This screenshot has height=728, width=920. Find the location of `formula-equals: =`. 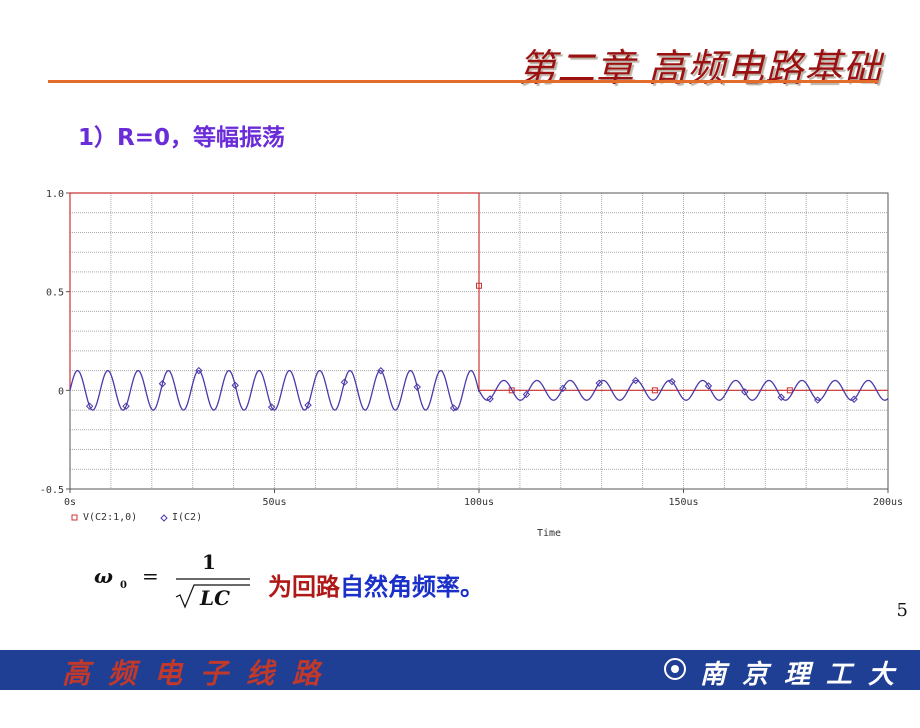

formula-equals: = is located at coordinates (150, 576).